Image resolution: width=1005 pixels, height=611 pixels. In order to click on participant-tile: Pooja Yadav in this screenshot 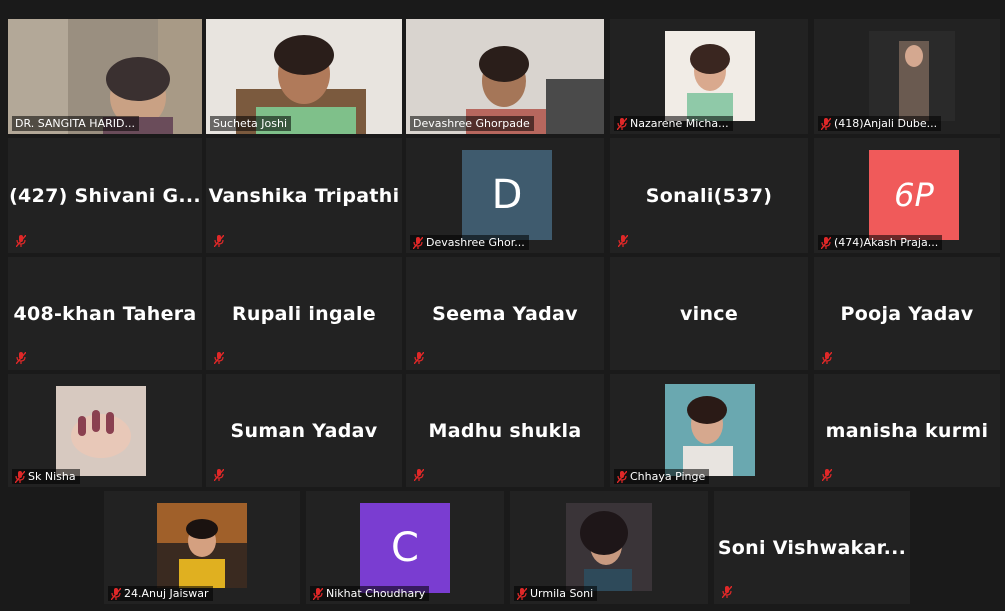, I will do `click(907, 313)`.